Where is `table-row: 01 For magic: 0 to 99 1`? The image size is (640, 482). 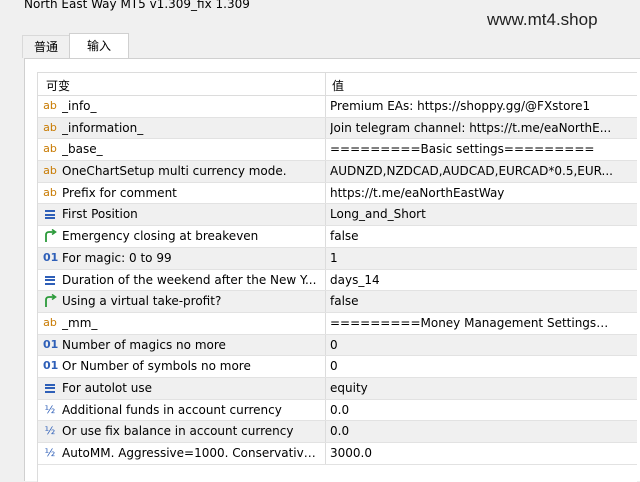
table-row: 01 For magic: 0 to 99 1 is located at coordinates (337, 258).